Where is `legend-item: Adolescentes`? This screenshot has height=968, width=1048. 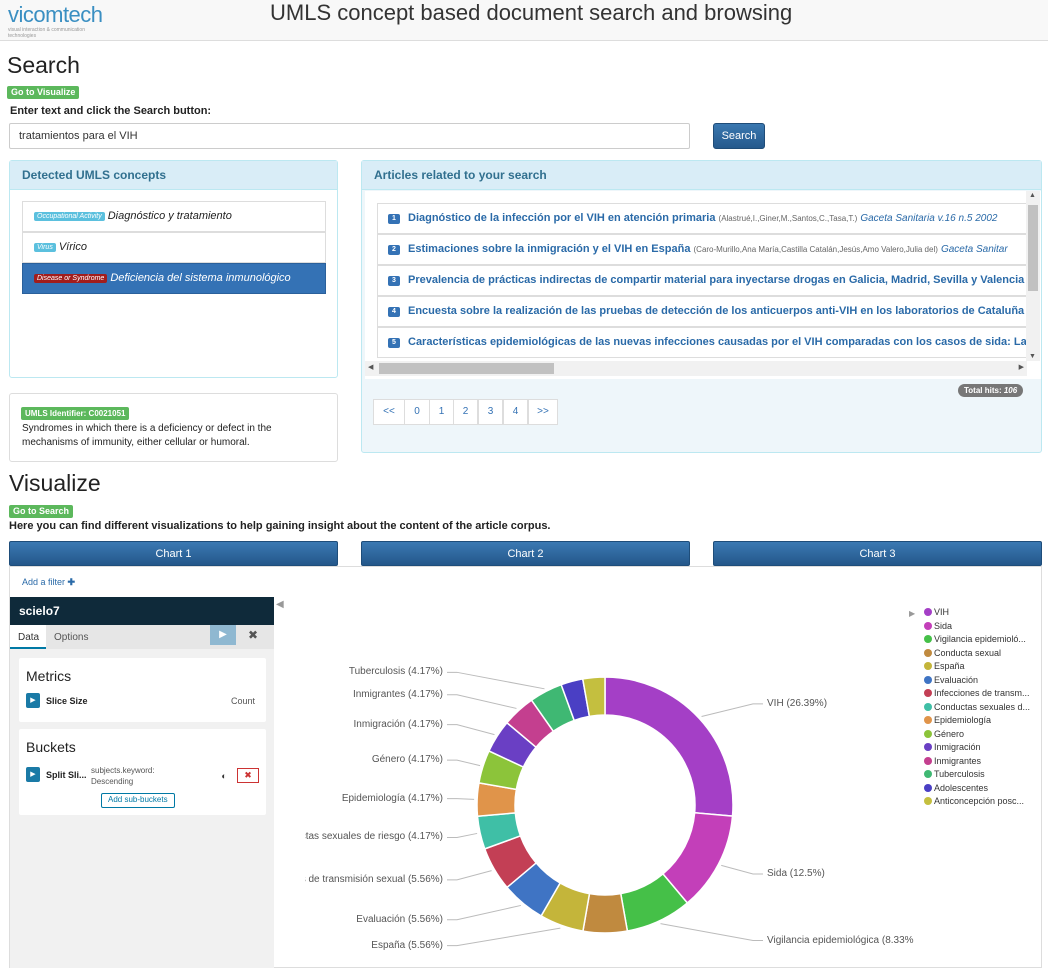 legend-item: Adolescentes is located at coordinates (956, 788).